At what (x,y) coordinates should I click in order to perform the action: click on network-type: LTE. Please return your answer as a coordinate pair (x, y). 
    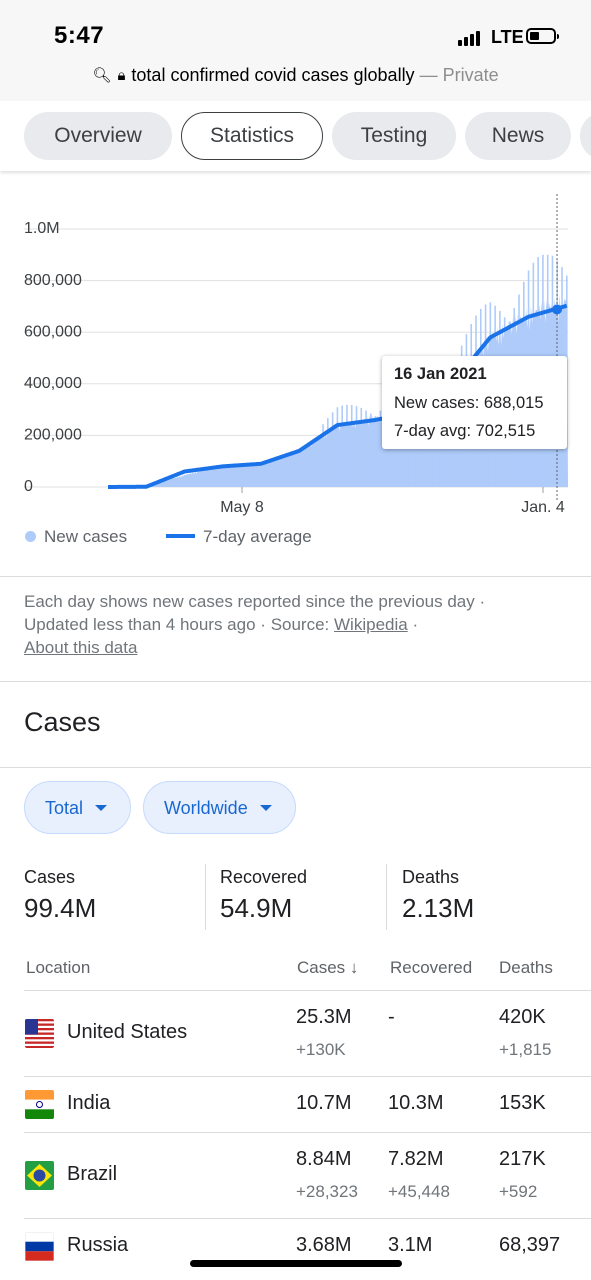
    Looking at the image, I should click on (507, 37).